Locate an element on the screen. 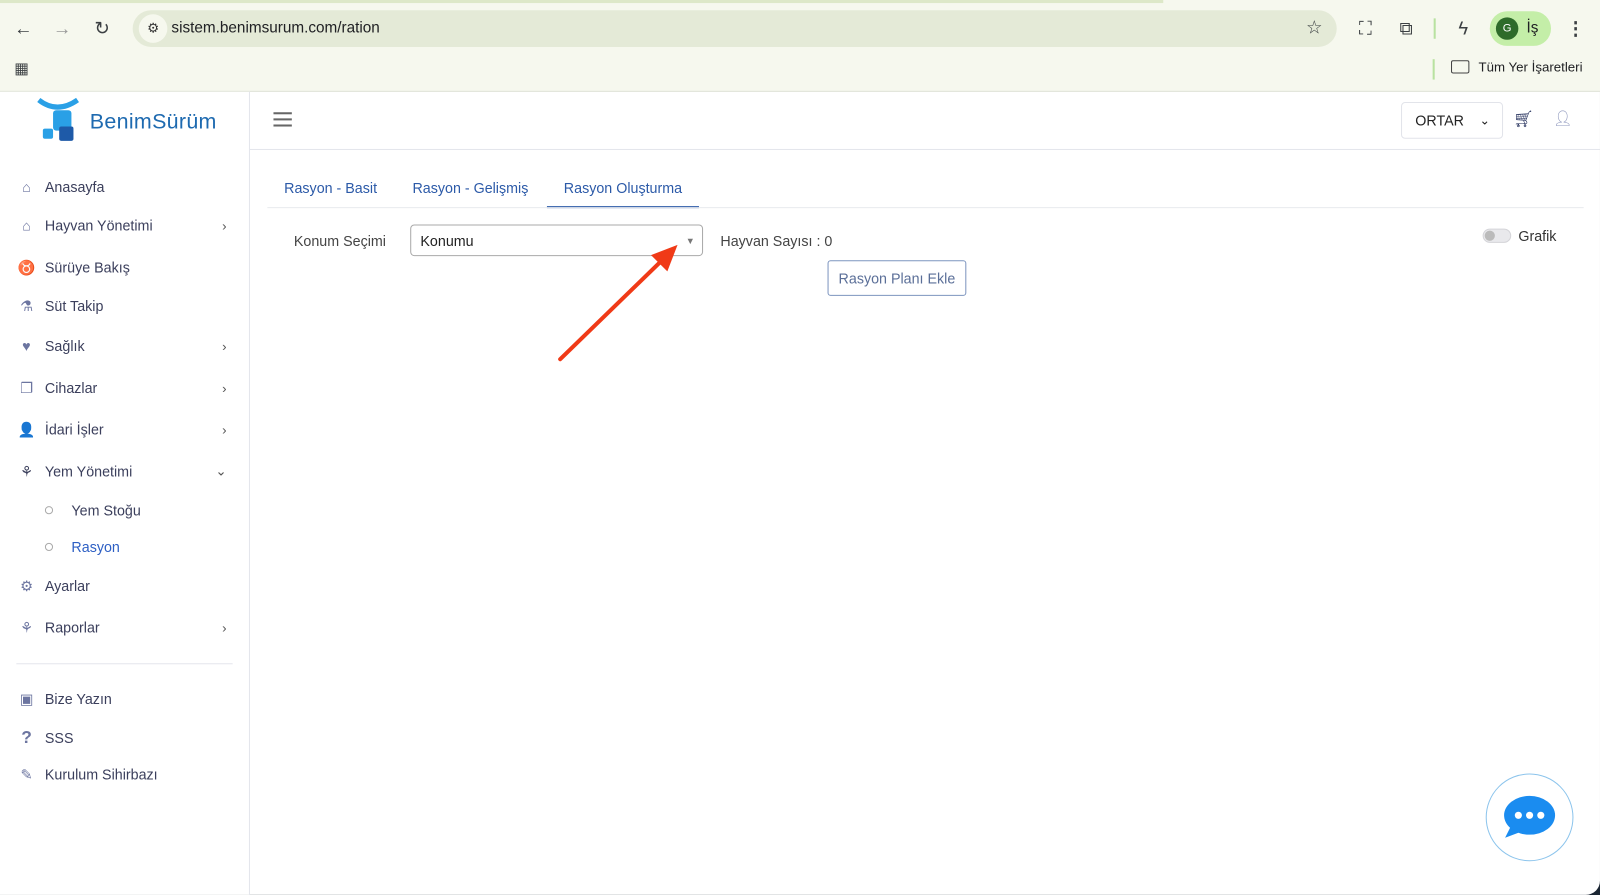 The width and height of the screenshot is (1600, 895). sidebar-item-saglik: ♥ Sağlık › is located at coordinates (124, 346).